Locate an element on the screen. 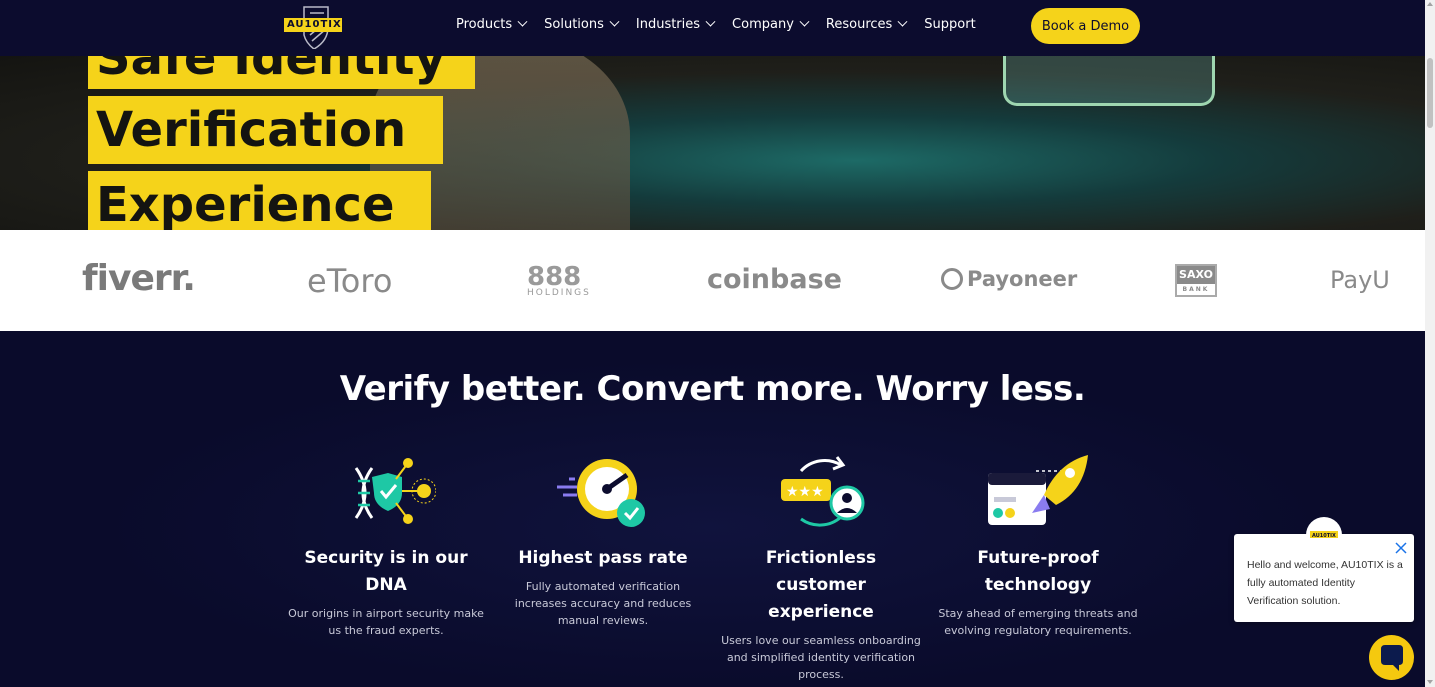 Image resolution: width=1435 pixels, height=687 pixels. 888-subtext: HOLDINGS is located at coordinates (559, 293).